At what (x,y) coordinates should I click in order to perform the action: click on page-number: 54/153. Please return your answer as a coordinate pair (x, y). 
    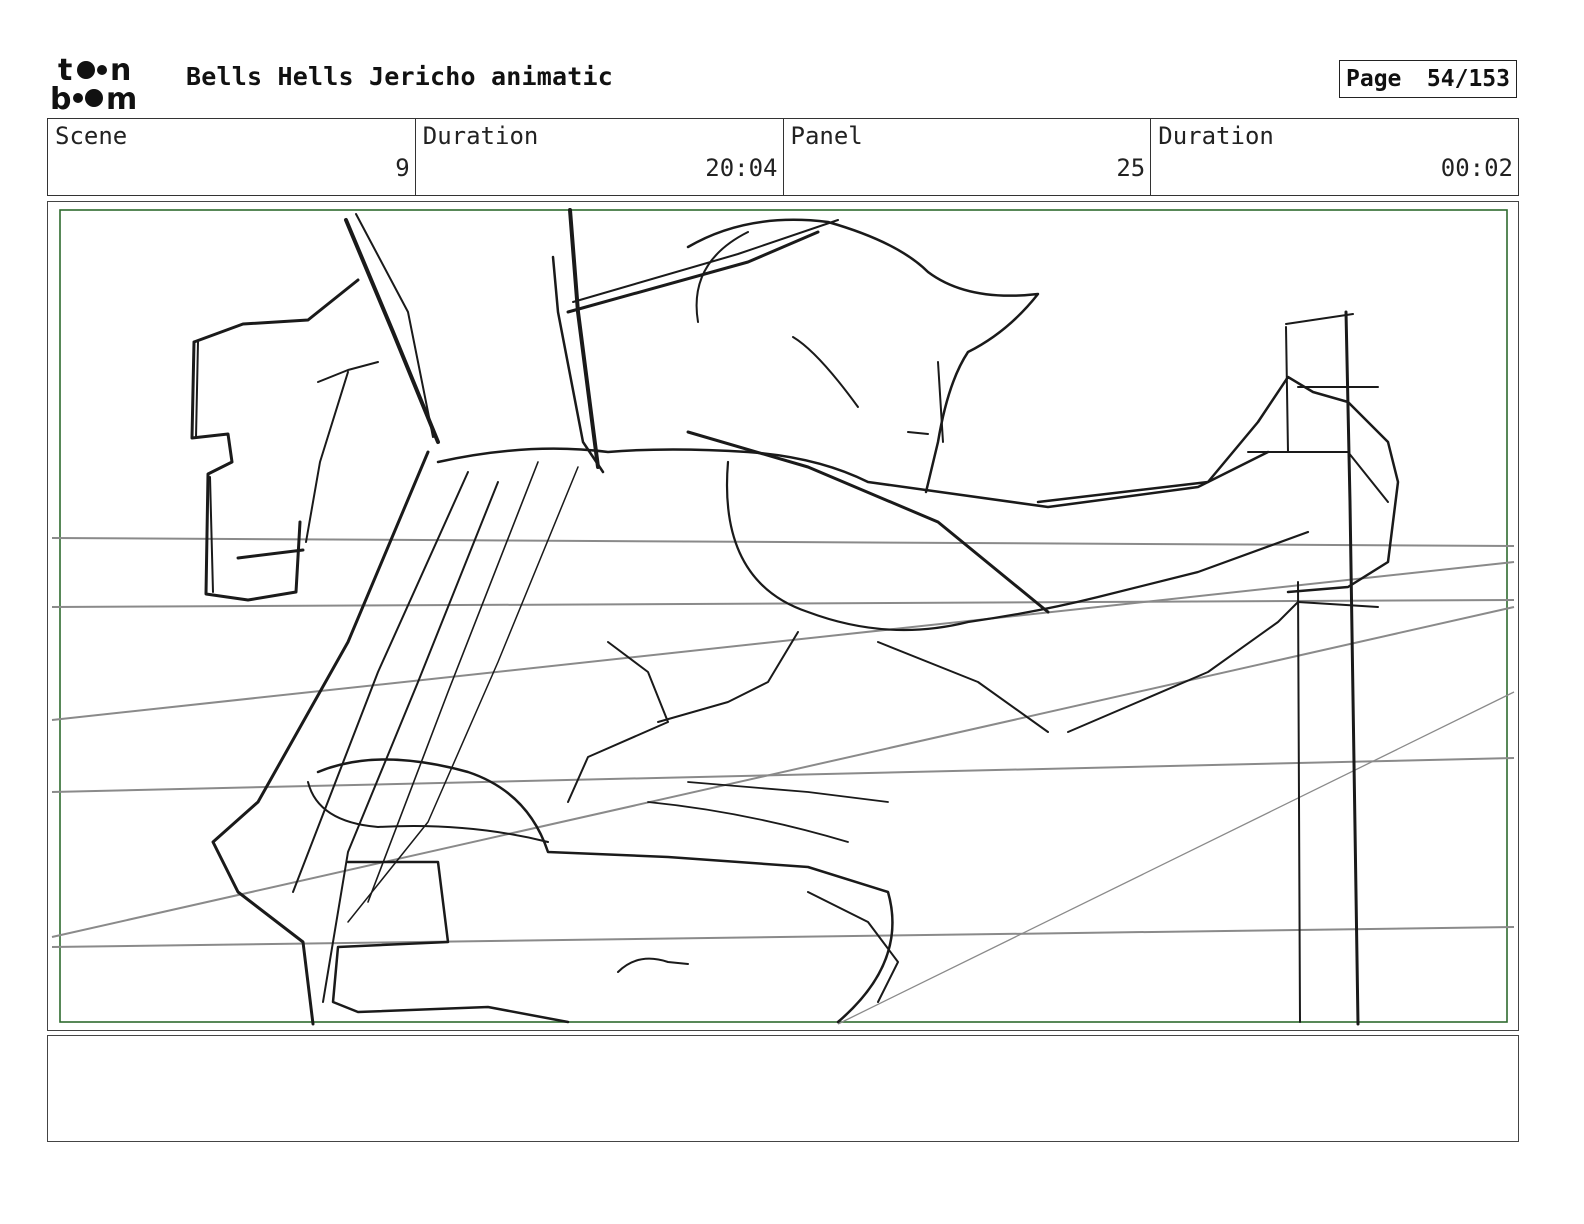
    Looking at the image, I should click on (1468, 79).